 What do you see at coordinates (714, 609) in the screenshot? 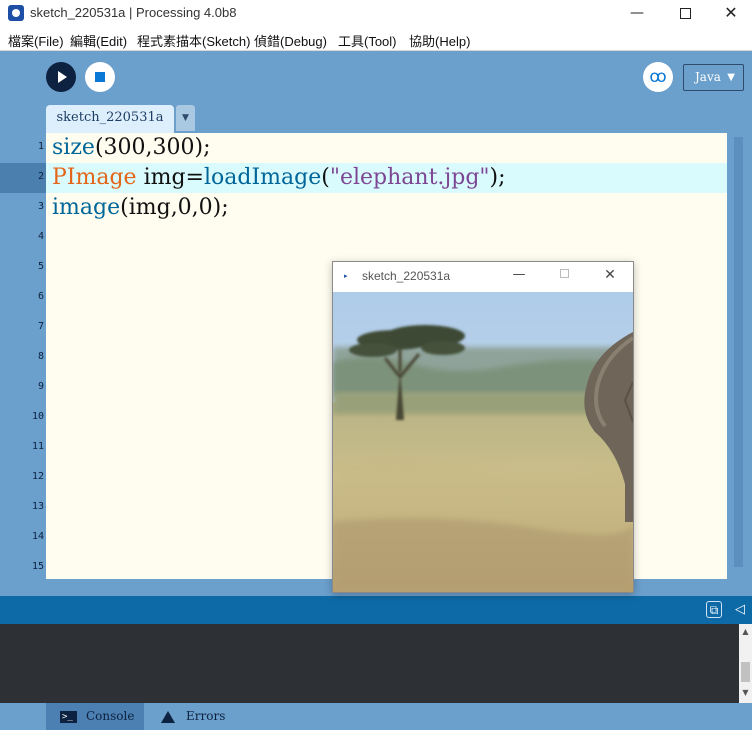
I see `clipboard-icon: ⧉` at bounding box center [714, 609].